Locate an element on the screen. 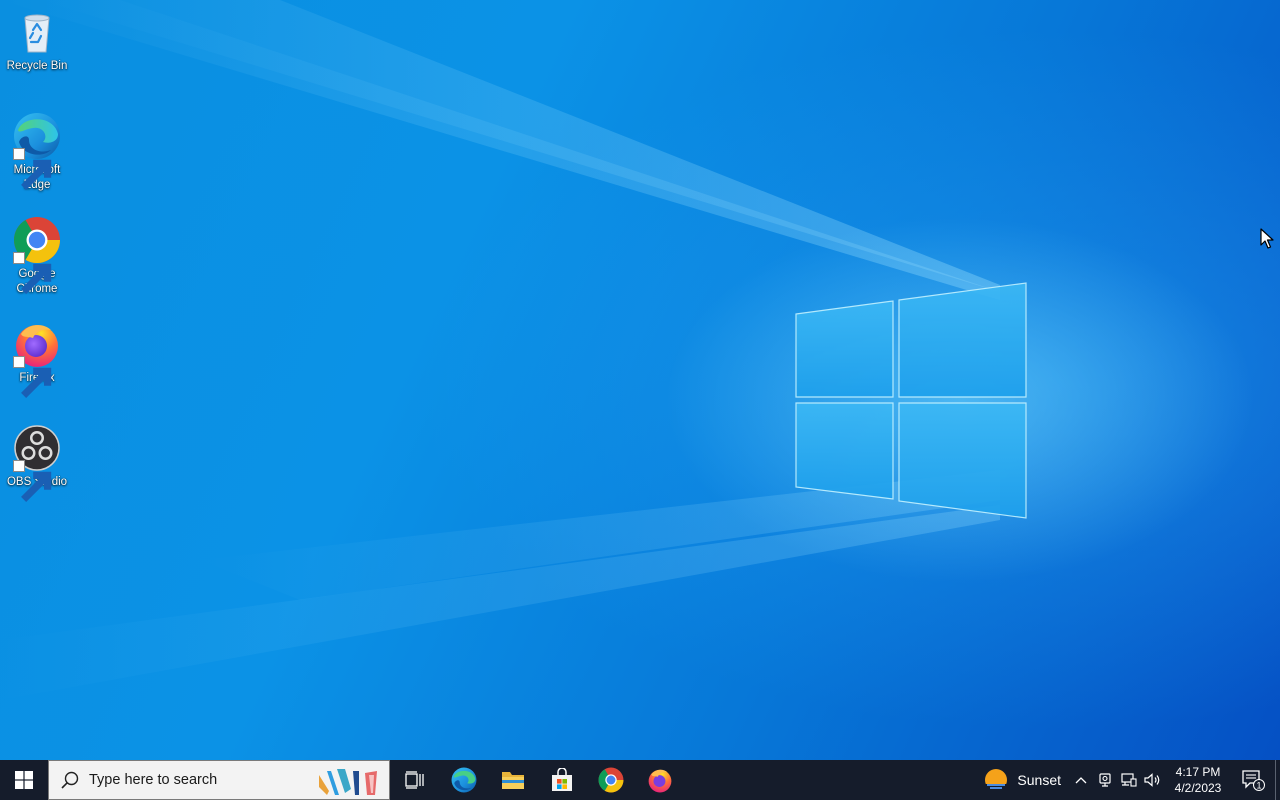  chevron-up-icon is located at coordinates (1081, 780).